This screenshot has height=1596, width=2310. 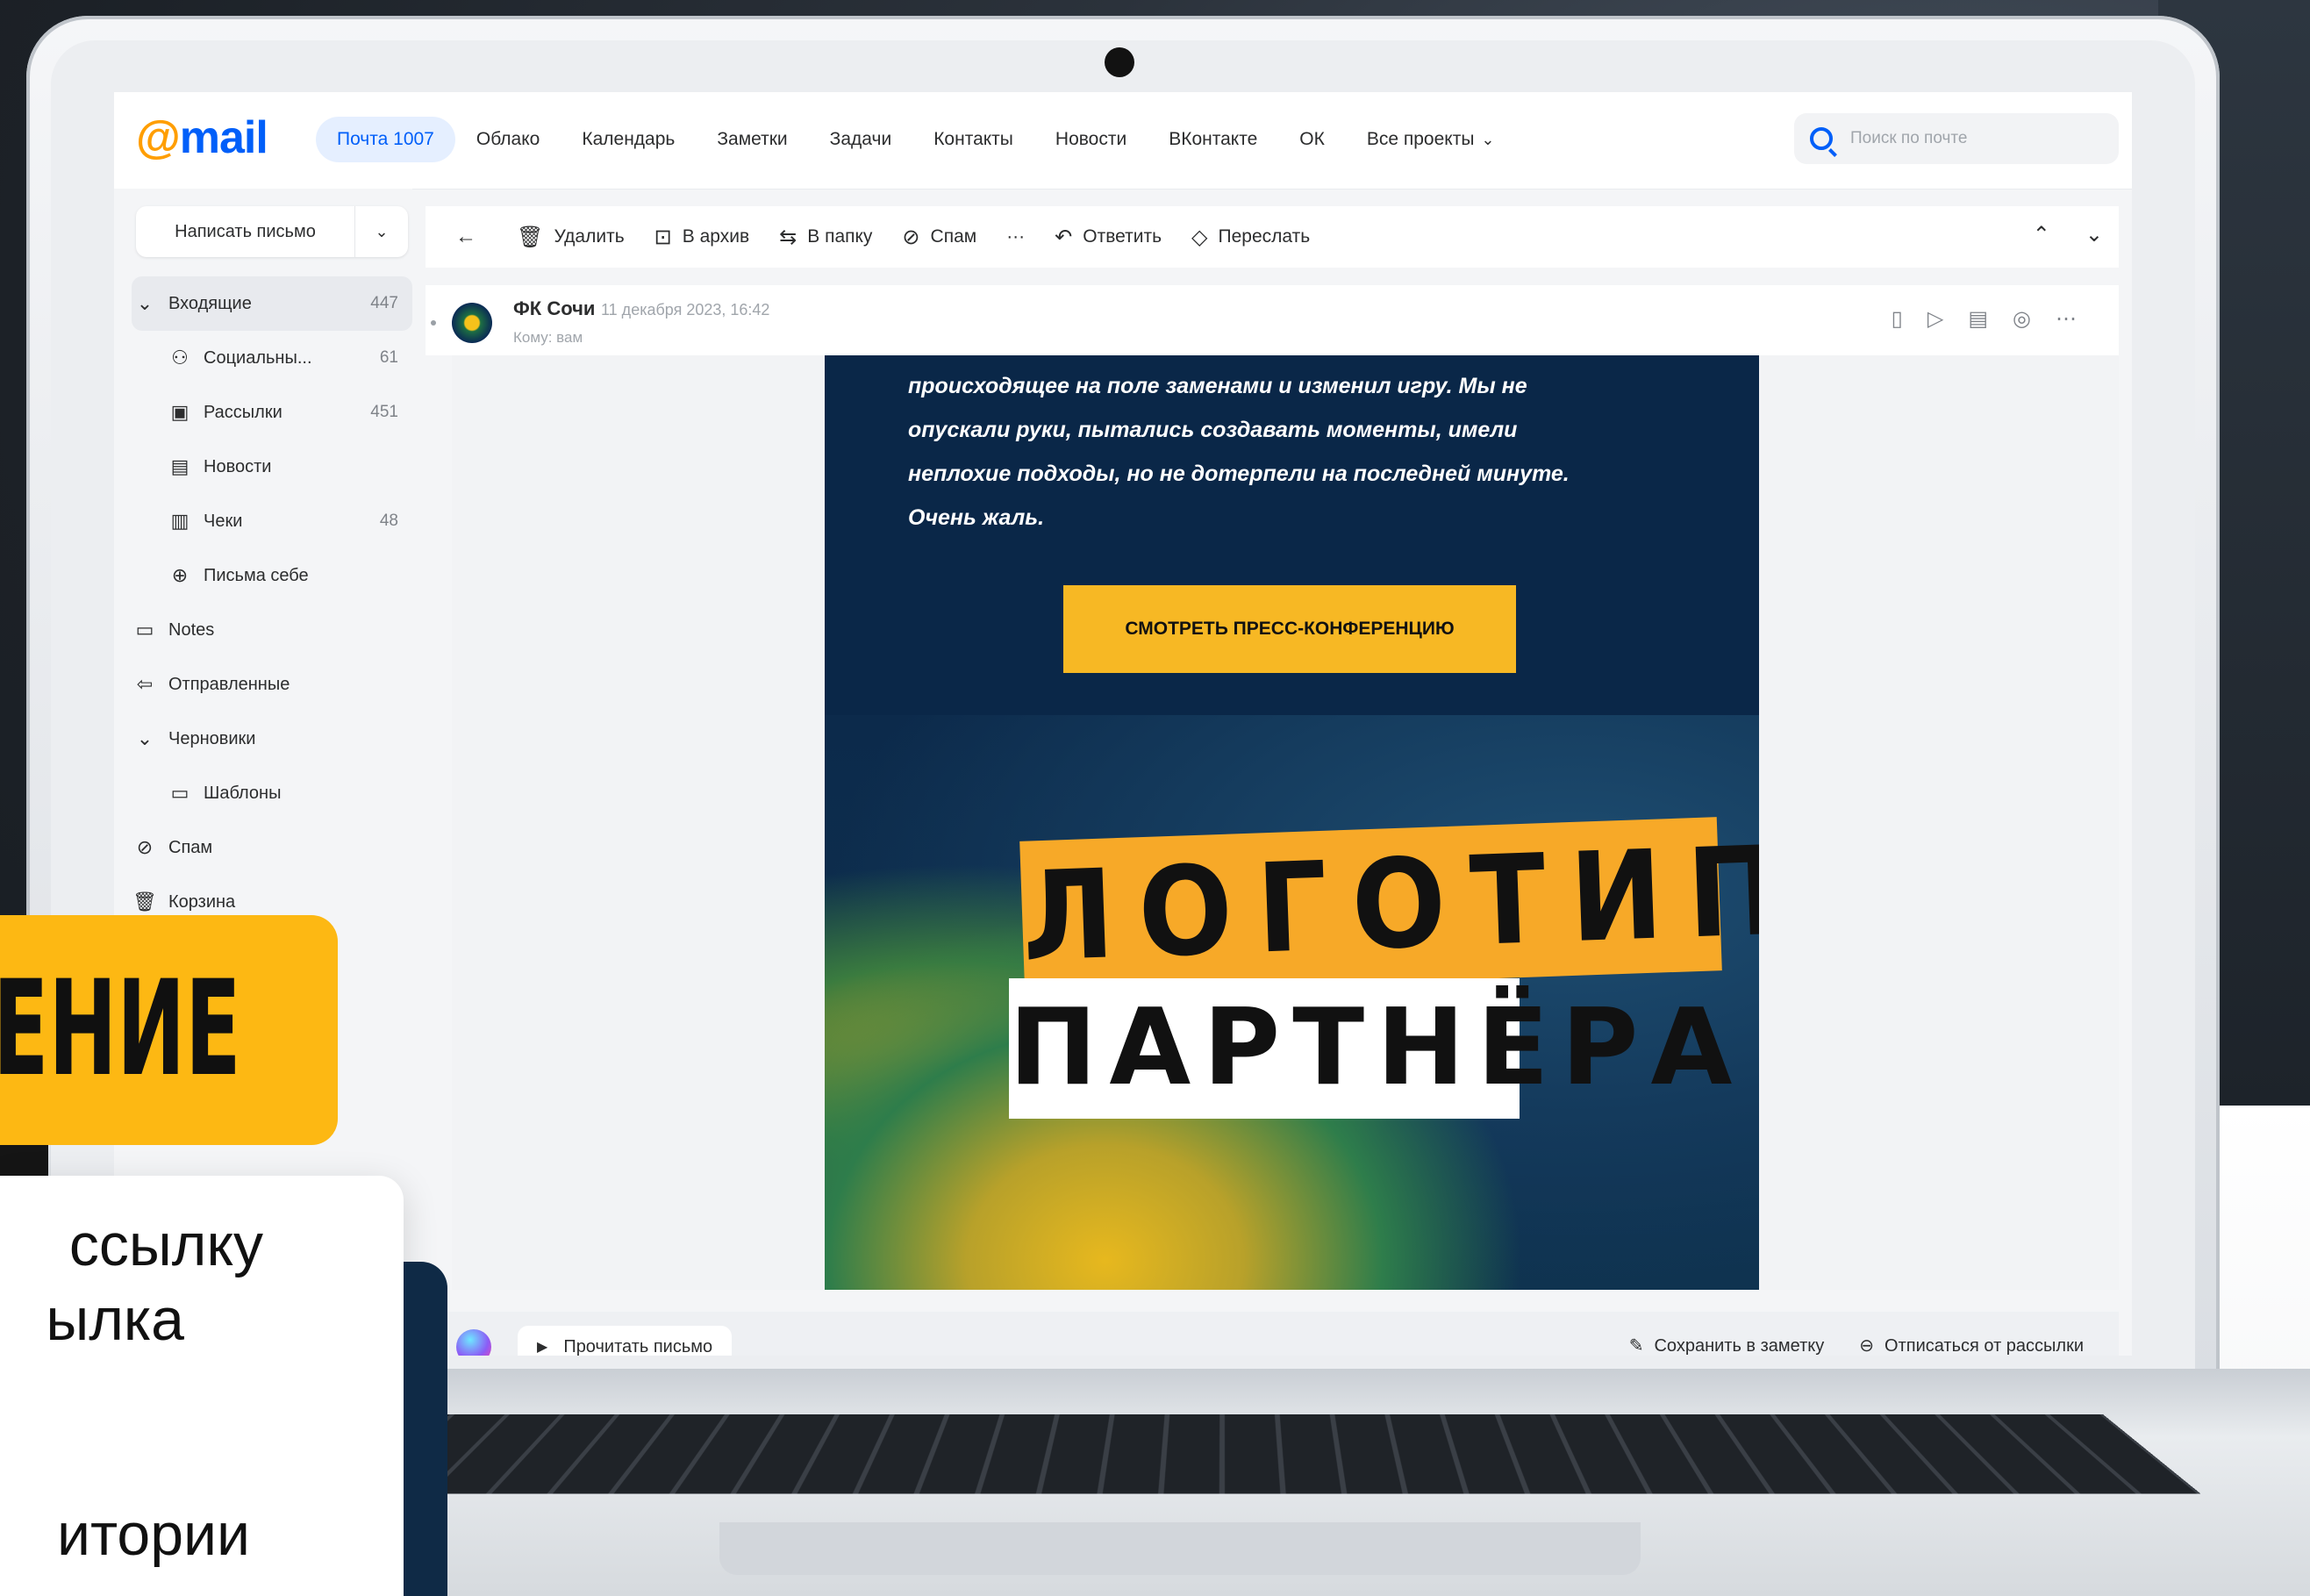 I want to click on folder-label: Шаблоны, so click(x=243, y=793).